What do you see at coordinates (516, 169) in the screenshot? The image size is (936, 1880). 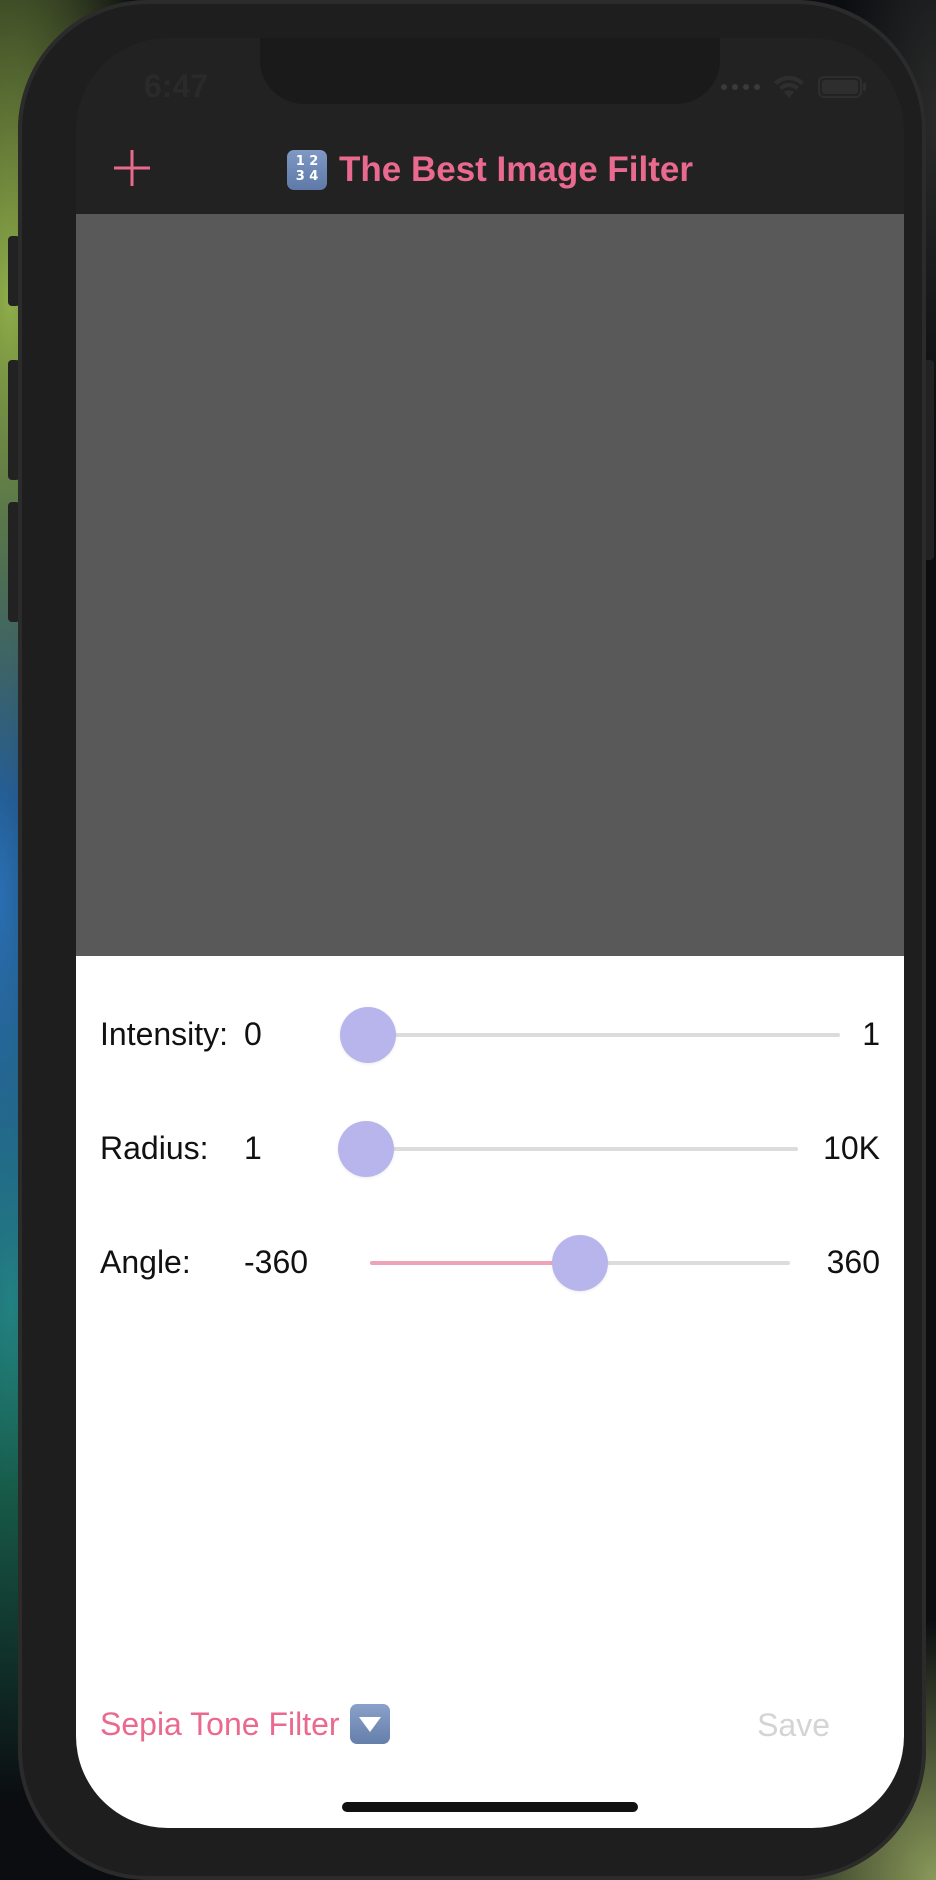 I see `page-title-text: The Best Image Filter` at bounding box center [516, 169].